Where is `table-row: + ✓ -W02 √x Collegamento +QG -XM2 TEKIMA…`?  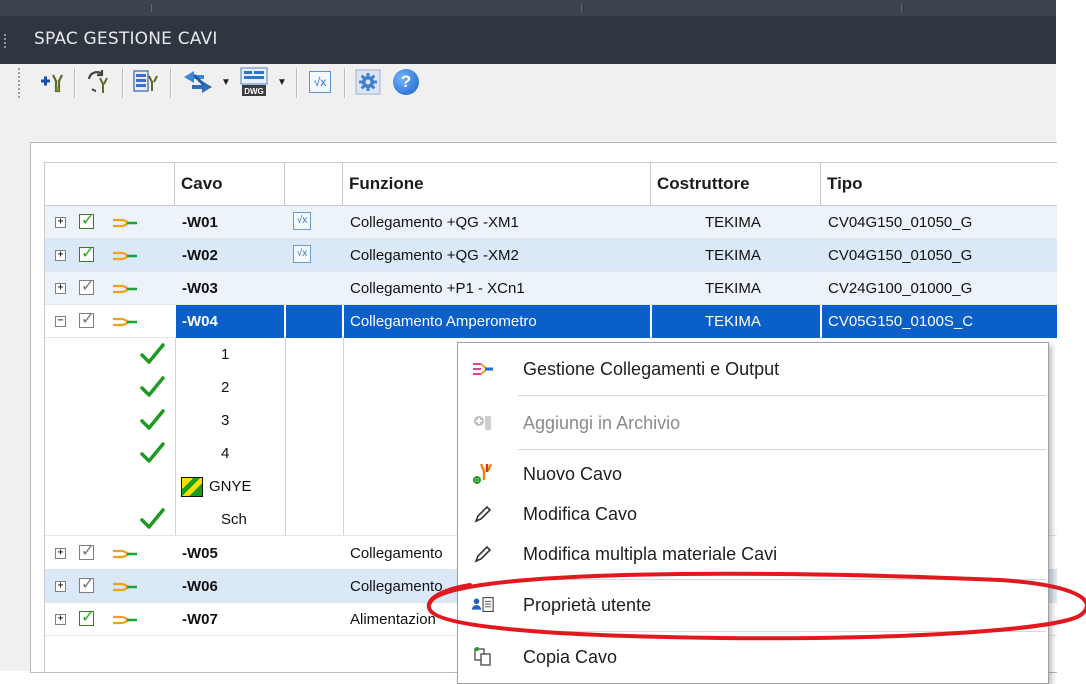 table-row: + ✓ -W02 √x Collegamento +QG -XM2 TEKIMA… is located at coordinates (551, 255).